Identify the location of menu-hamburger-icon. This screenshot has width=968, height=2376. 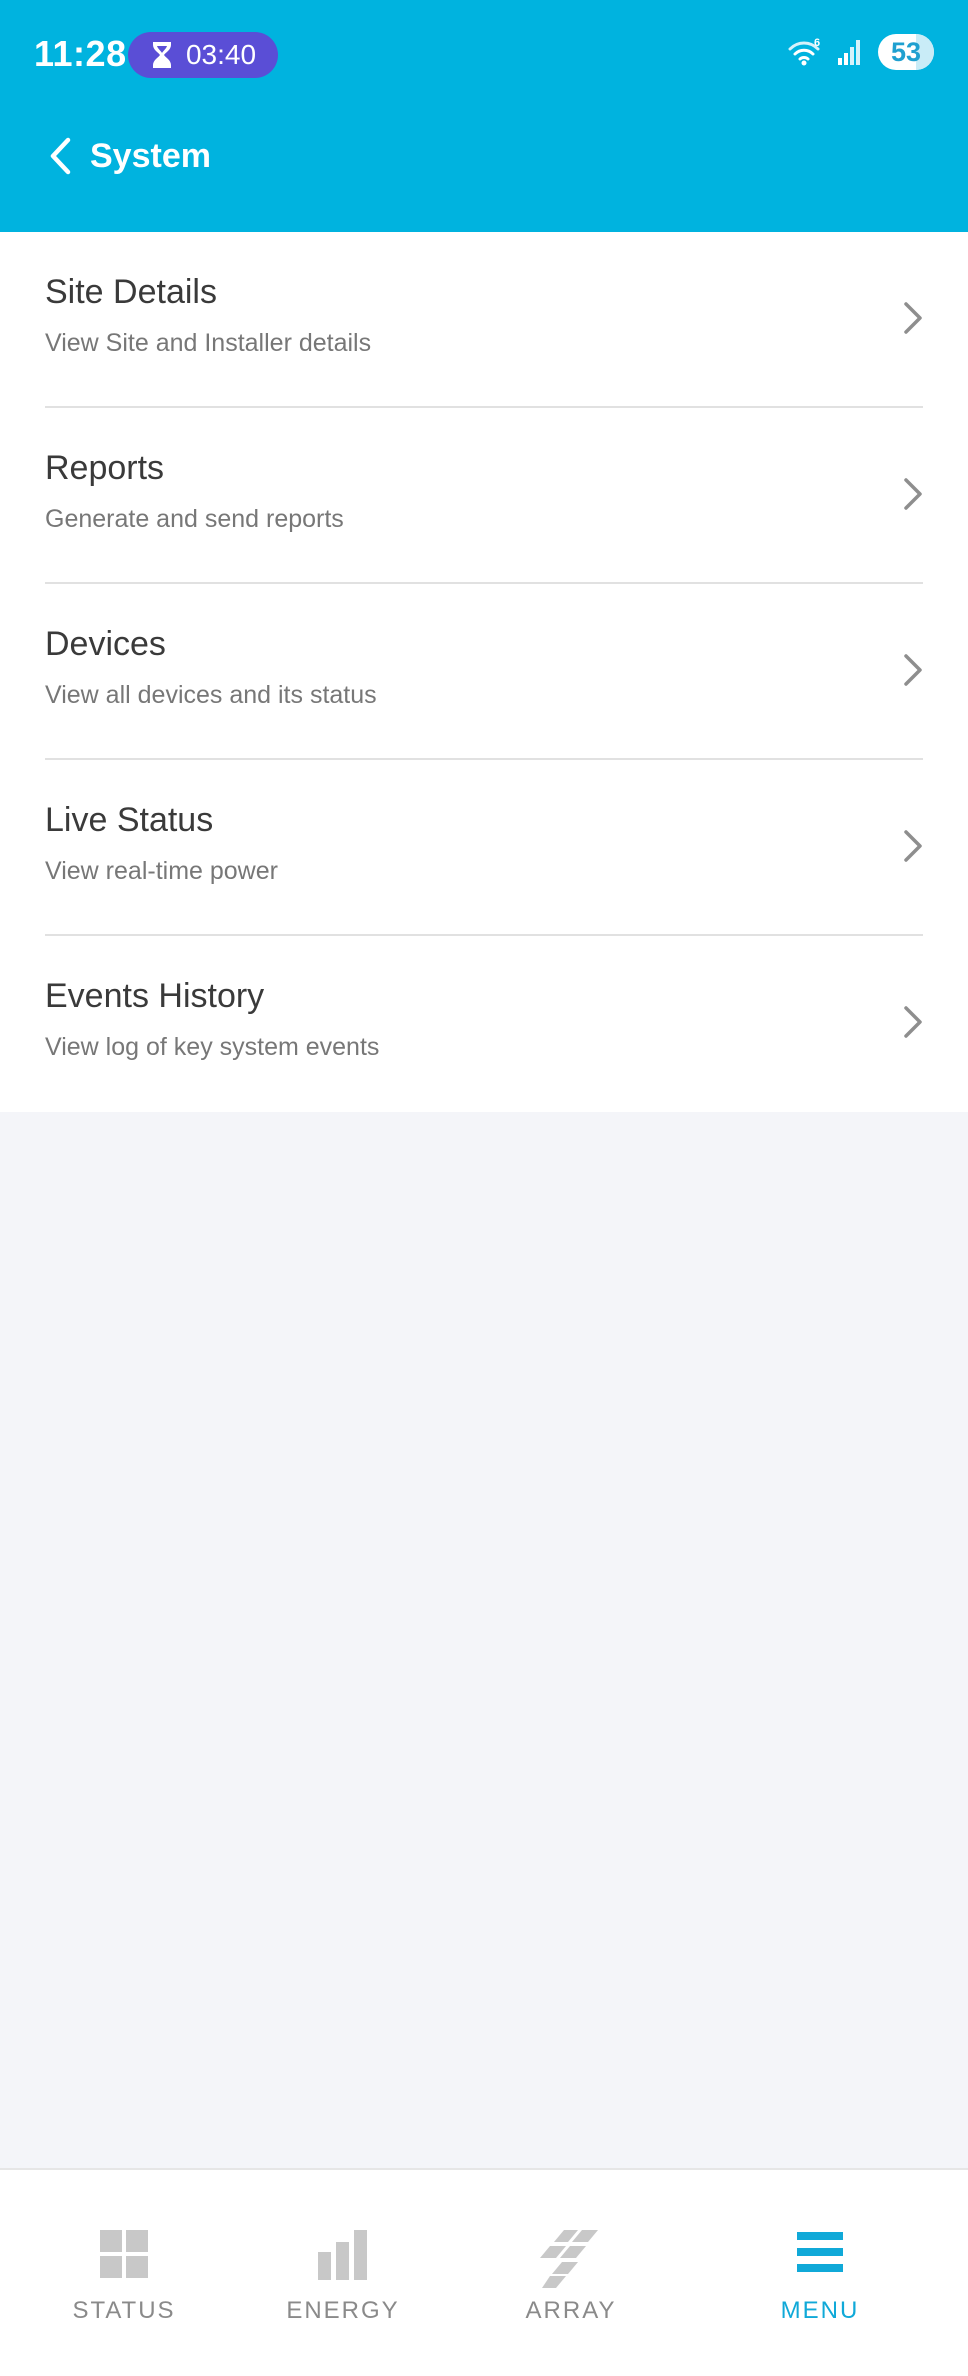
(820, 2252).